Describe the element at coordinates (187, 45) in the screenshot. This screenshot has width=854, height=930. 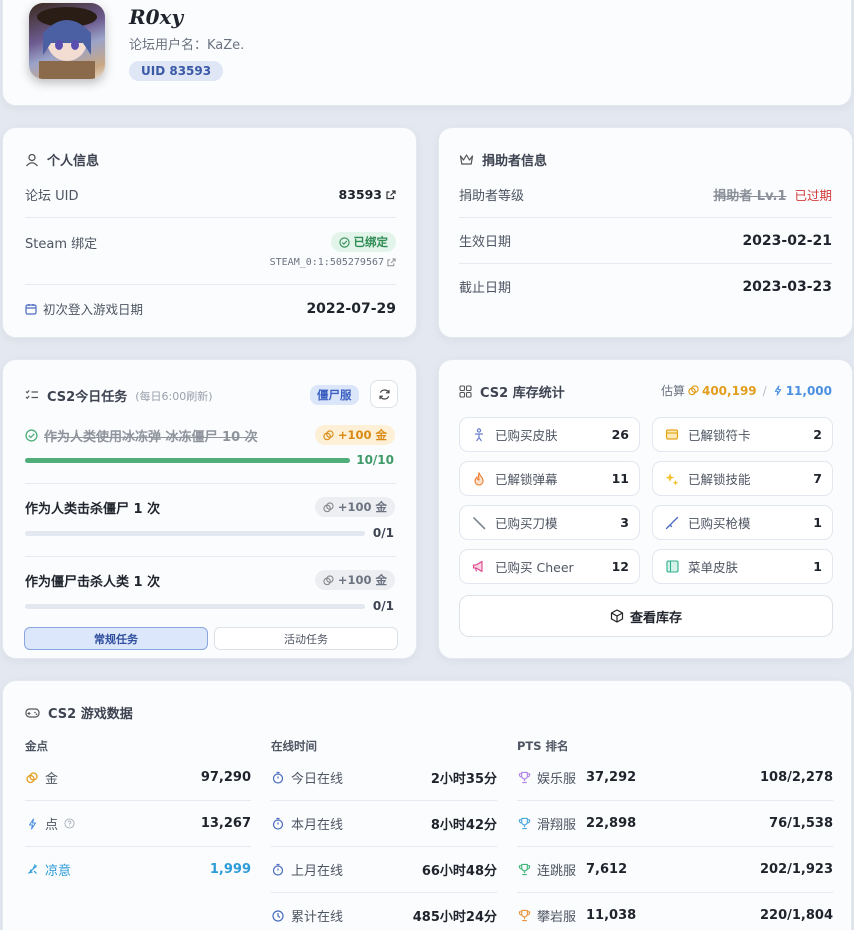
I see `forum-username: 论坛用户名：KaZe.` at that location.